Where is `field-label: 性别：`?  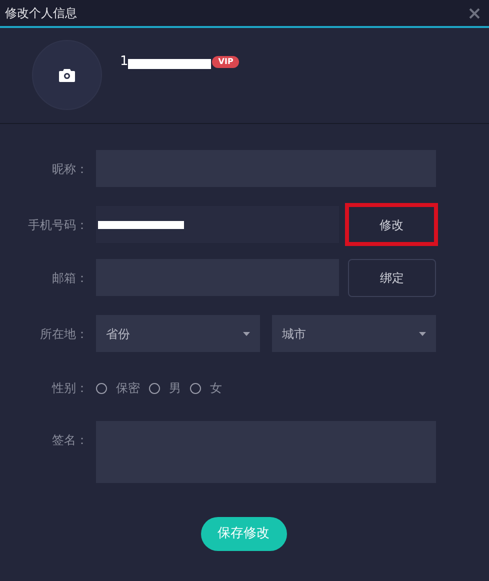
field-label: 性别： is located at coordinates (69, 388).